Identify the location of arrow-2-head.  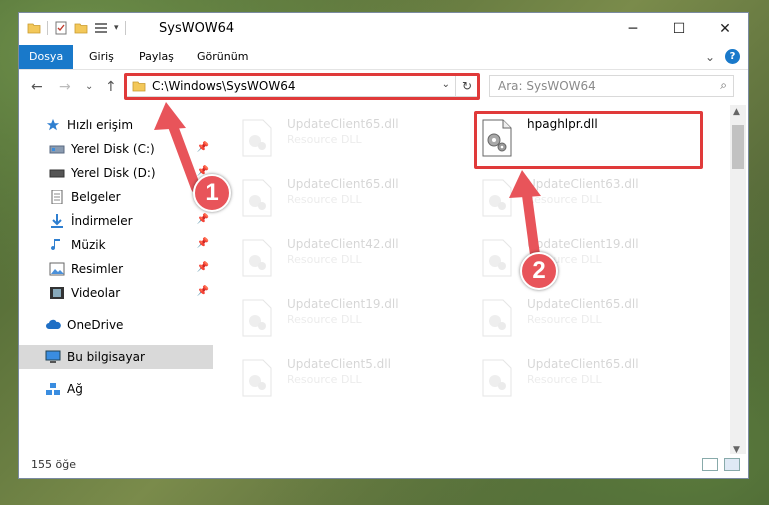
(525, 184).